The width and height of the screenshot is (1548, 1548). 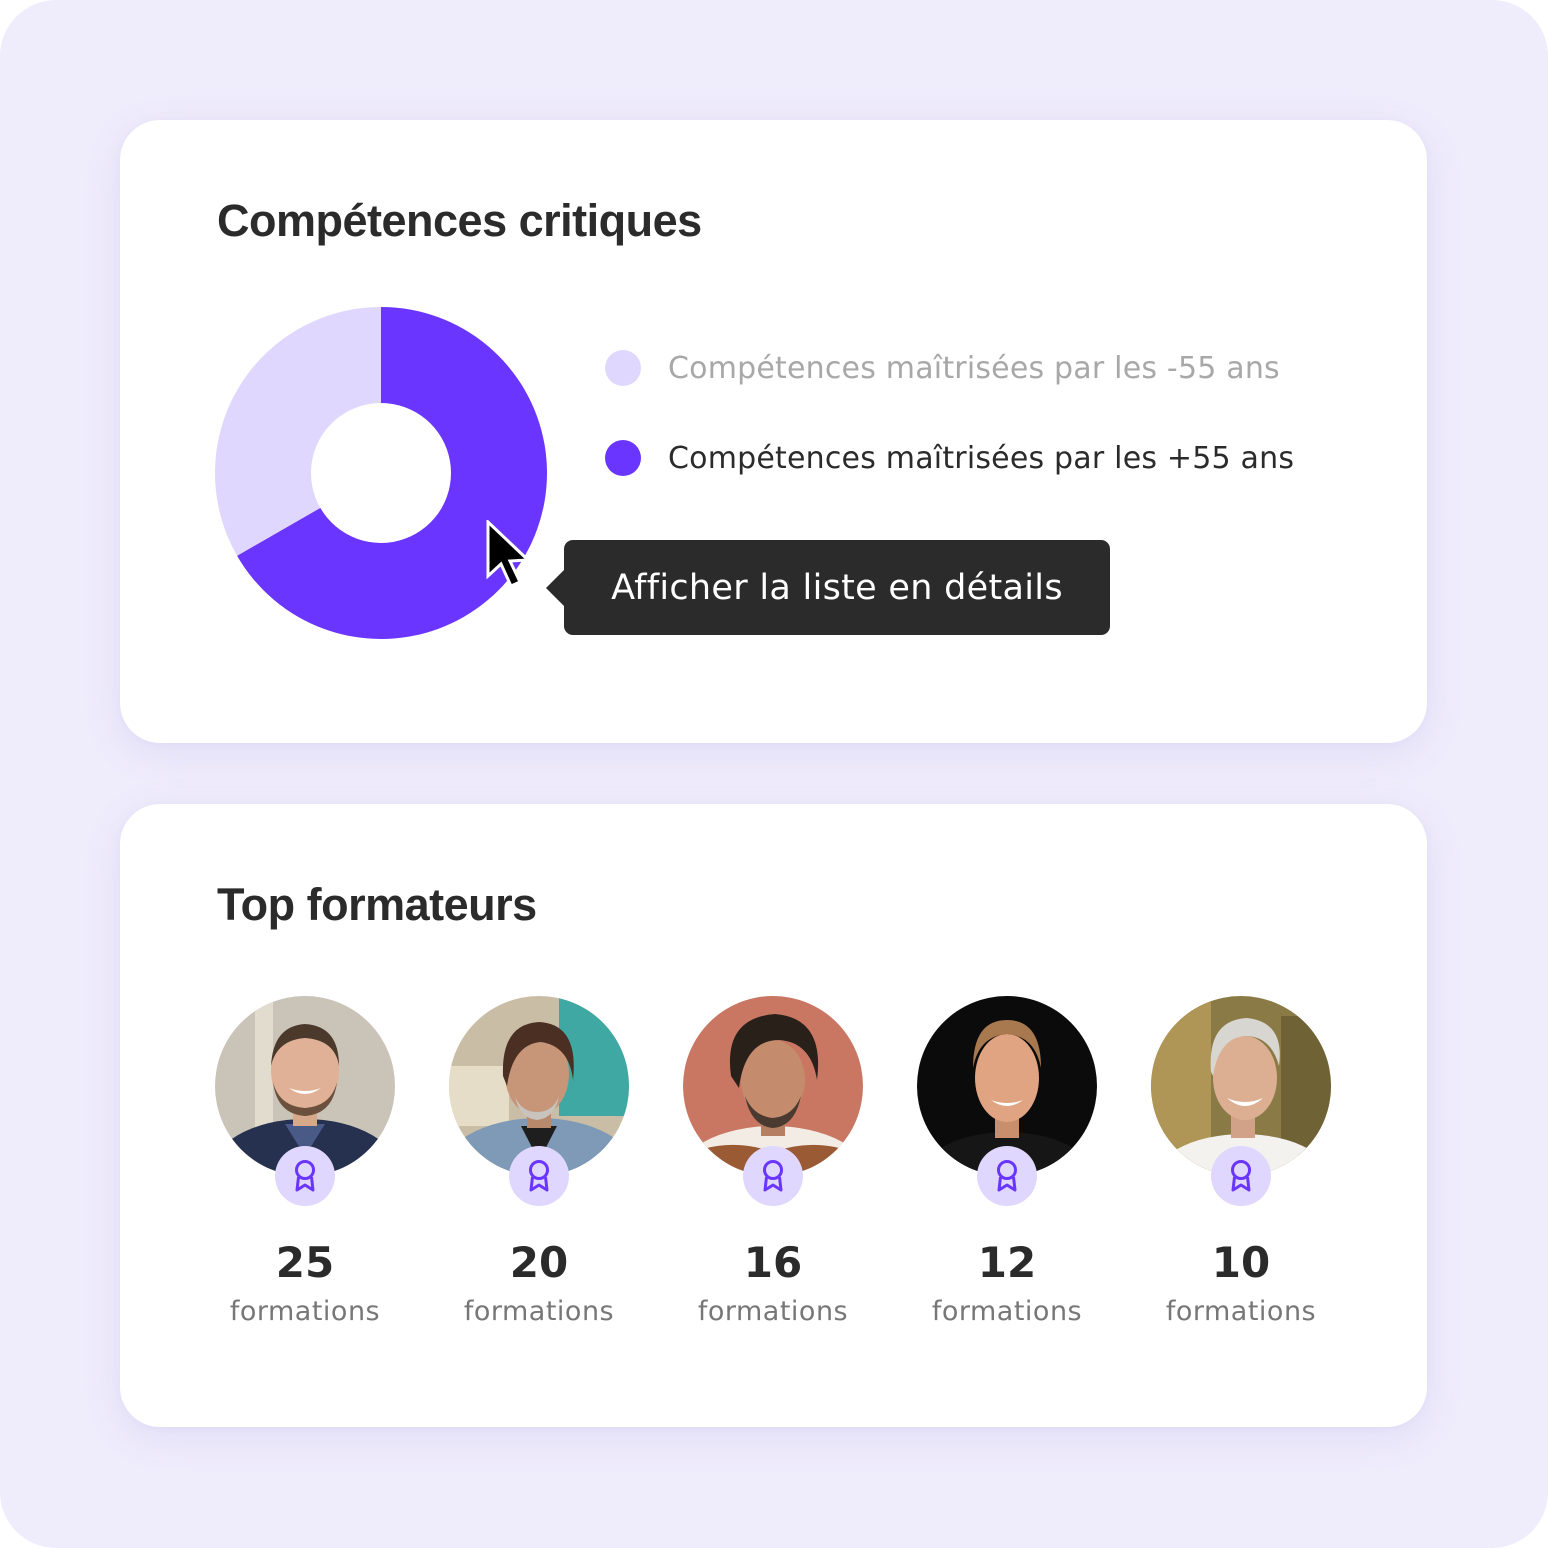 I want to click on tooltip-text: Afficher la liste en détails, so click(x=837, y=587).